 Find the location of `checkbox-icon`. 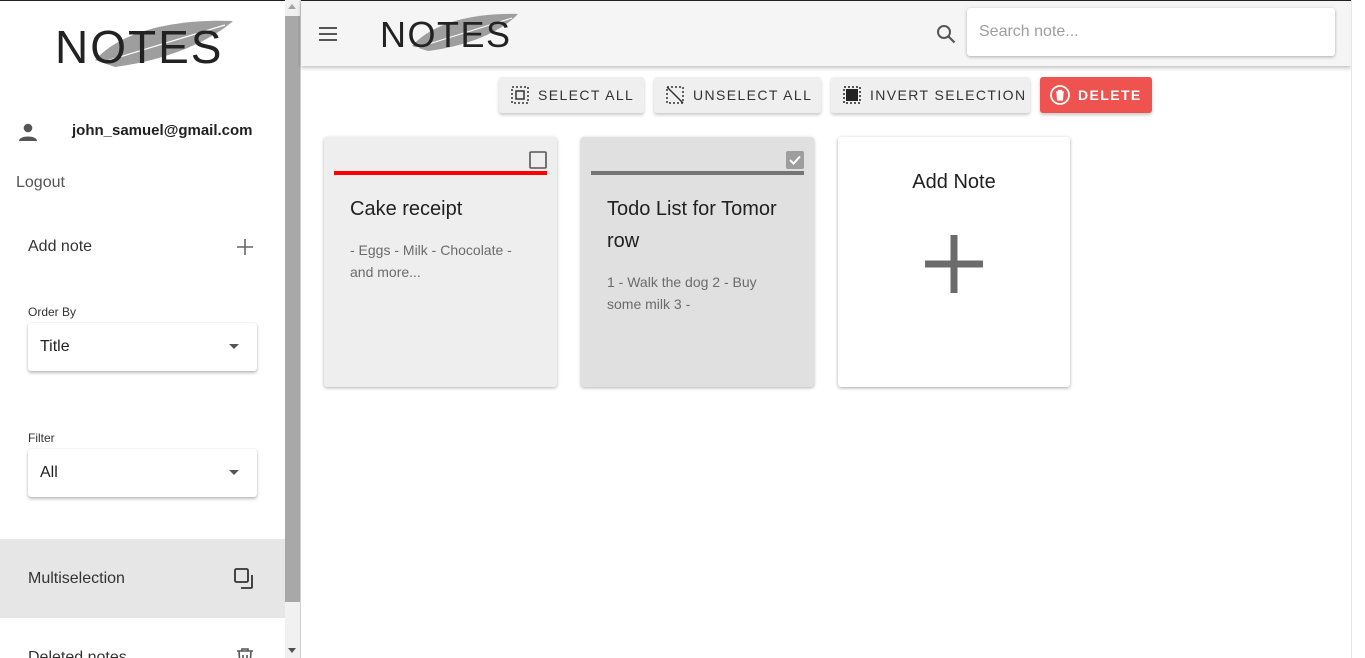

checkbox-icon is located at coordinates (538, 160).